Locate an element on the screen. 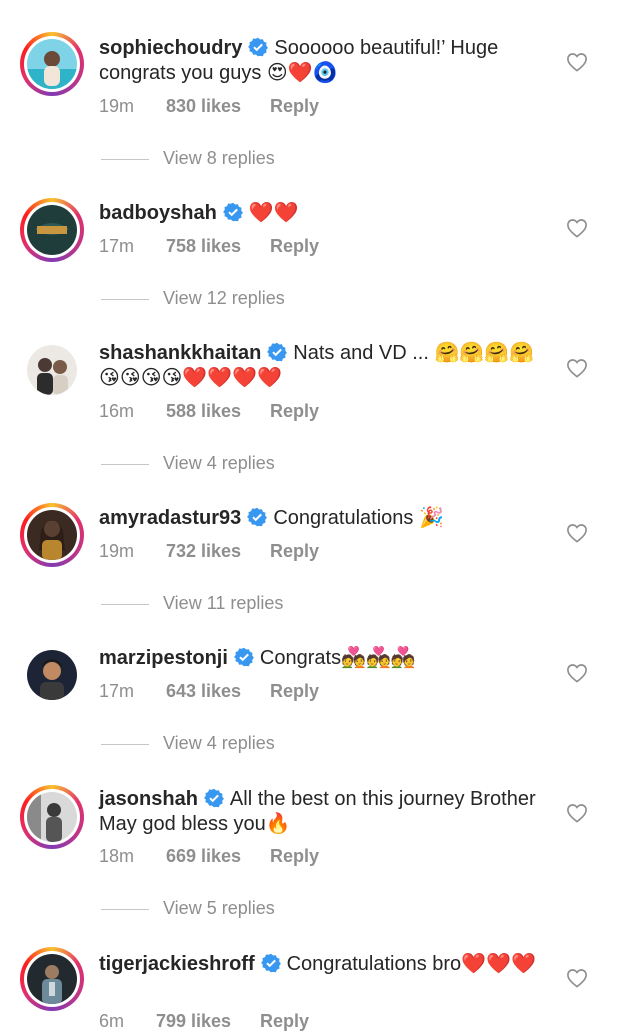 The image size is (620, 1032). comment-text: Congratulations bro❤️❤️❤️ is located at coordinates (411, 964).